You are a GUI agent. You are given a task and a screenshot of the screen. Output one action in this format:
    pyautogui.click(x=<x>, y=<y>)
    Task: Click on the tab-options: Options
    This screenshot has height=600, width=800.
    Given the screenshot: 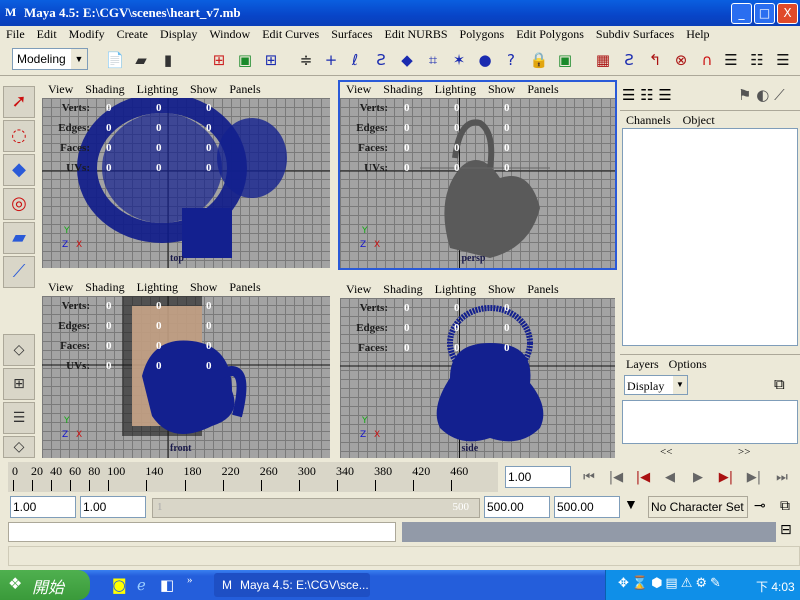 What is the action you would take?
    pyautogui.click(x=688, y=364)
    